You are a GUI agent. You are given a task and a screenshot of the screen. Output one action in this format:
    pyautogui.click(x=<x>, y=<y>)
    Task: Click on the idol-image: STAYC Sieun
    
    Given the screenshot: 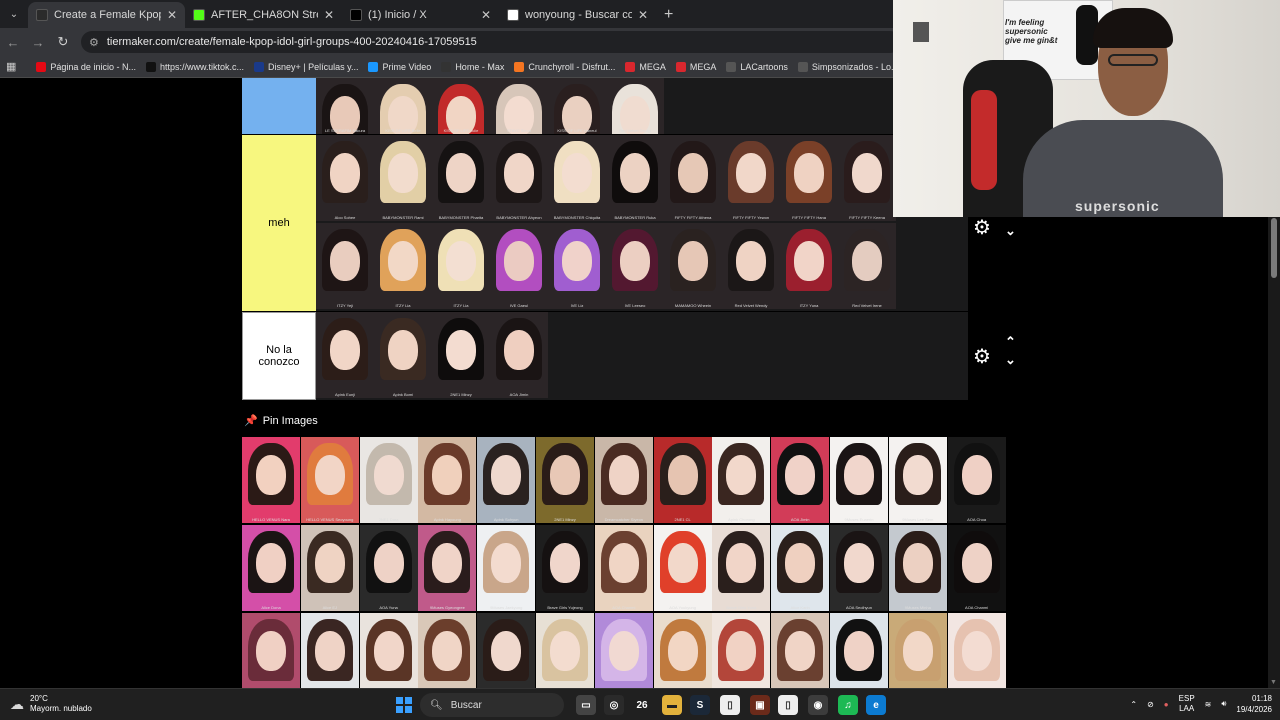 What is the action you would take?
    pyautogui.click(x=519, y=106)
    